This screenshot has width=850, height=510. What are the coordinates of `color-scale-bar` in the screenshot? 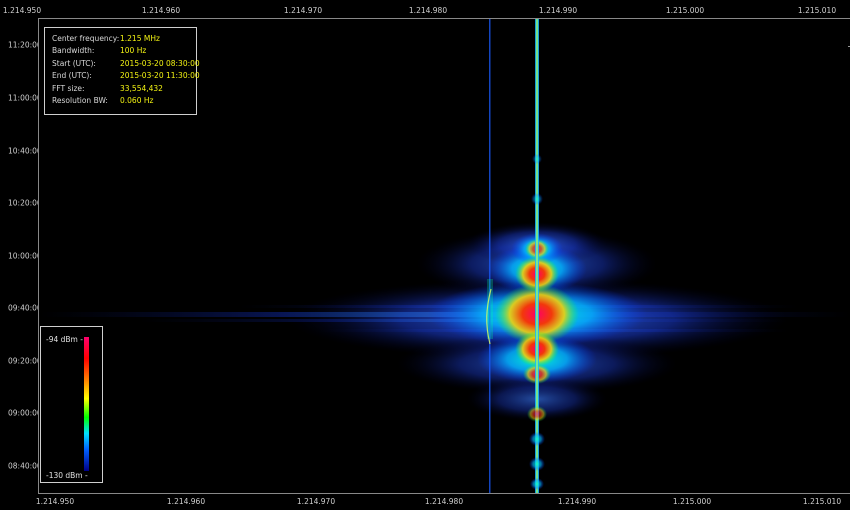 It's located at (86, 404).